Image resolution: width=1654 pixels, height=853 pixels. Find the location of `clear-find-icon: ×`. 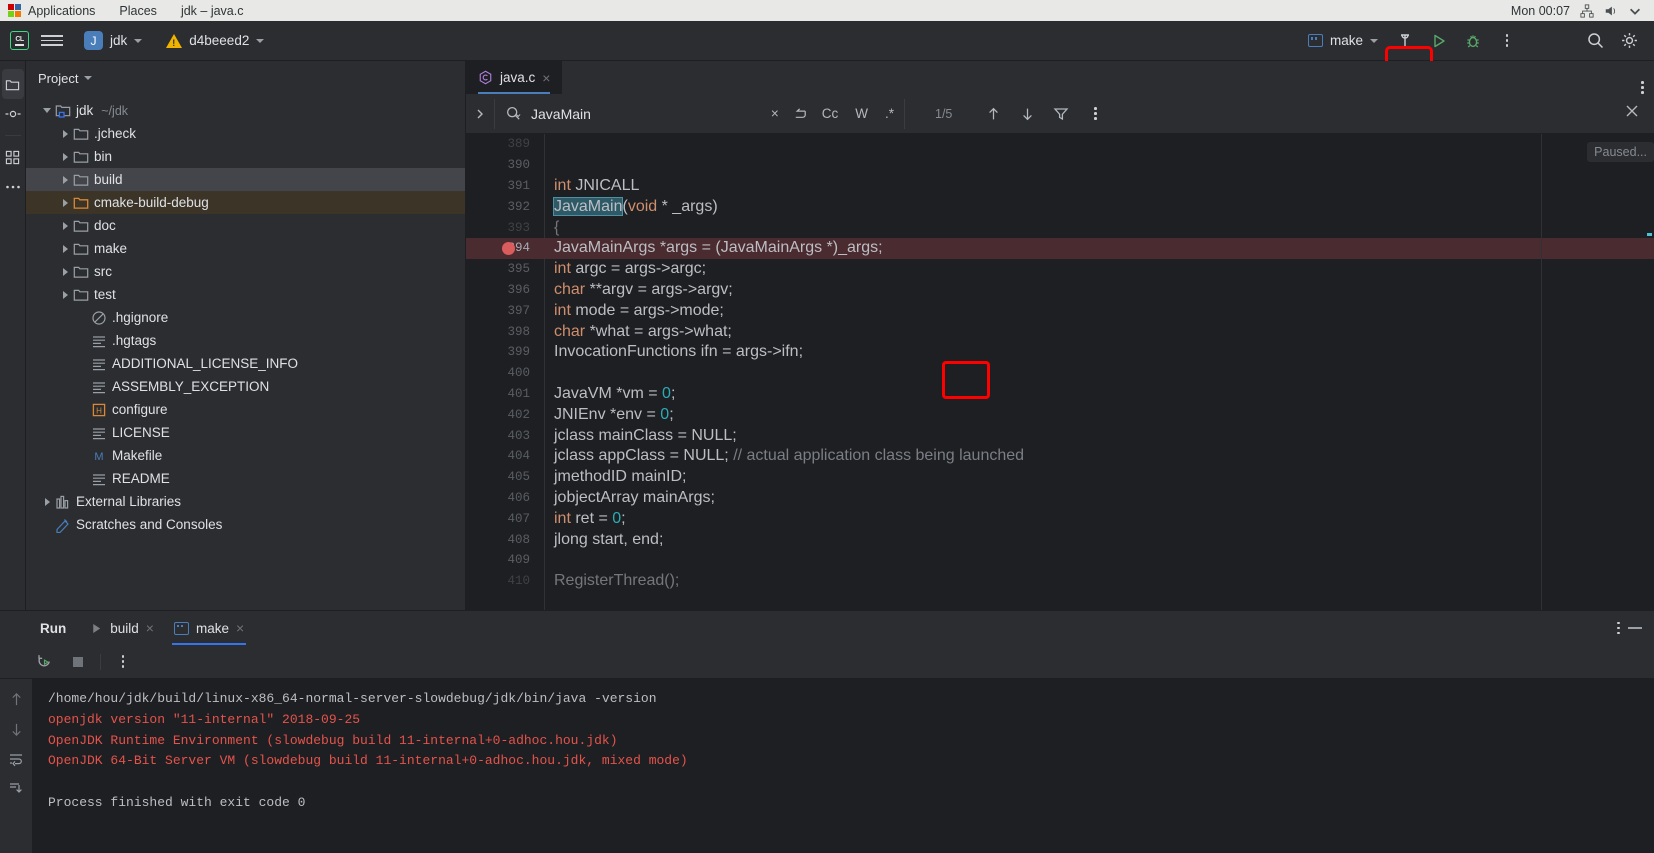

clear-find-icon: × is located at coordinates (775, 113).